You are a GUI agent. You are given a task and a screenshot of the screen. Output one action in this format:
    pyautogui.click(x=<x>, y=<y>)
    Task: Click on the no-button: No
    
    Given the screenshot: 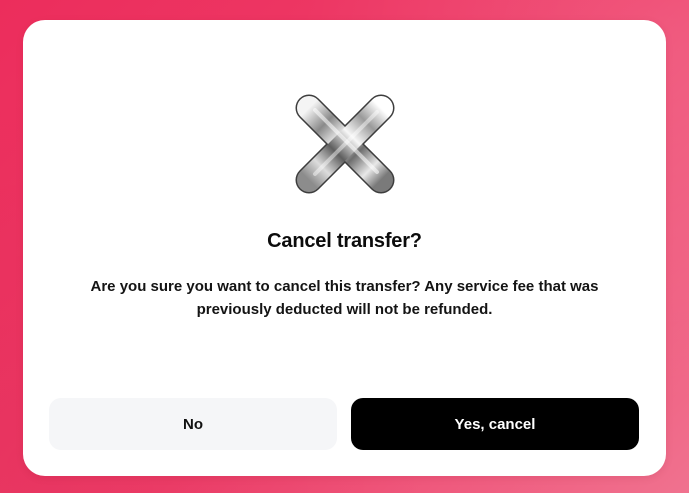 What is the action you would take?
    pyautogui.click(x=193, y=424)
    